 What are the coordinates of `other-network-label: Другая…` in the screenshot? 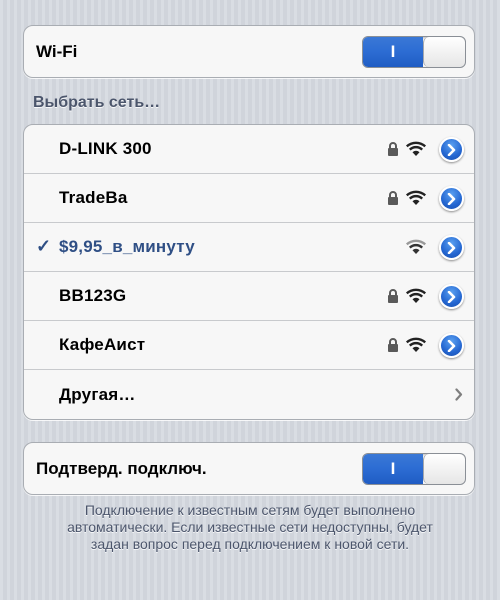 It's located at (97, 394).